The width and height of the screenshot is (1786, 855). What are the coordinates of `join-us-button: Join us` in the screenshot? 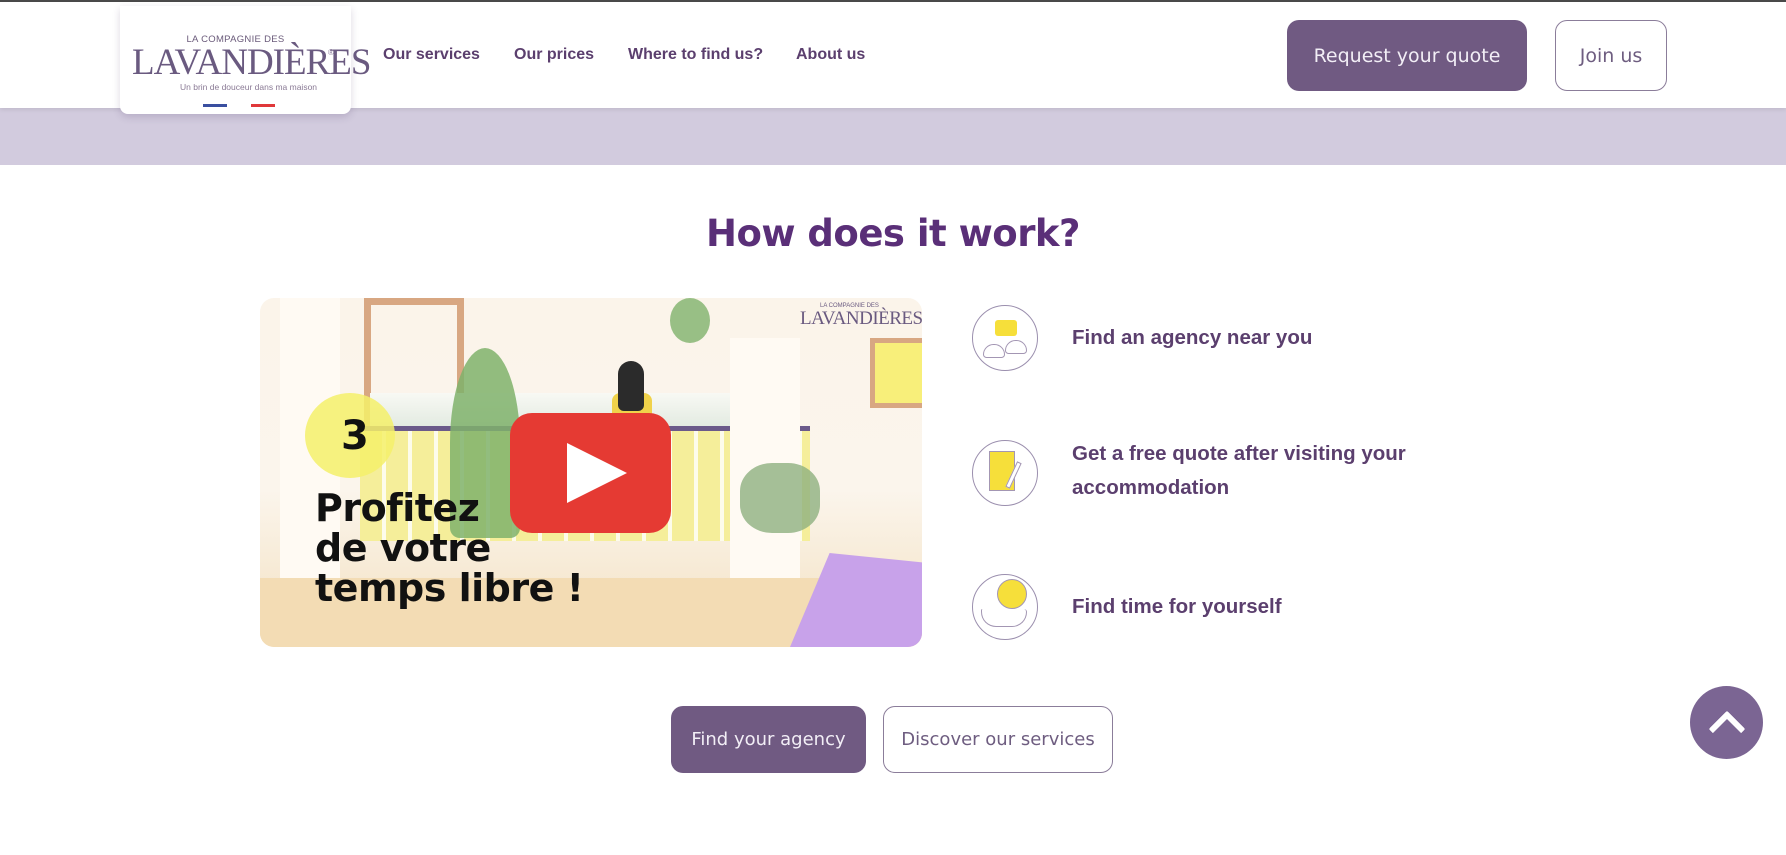 It's located at (1611, 55).